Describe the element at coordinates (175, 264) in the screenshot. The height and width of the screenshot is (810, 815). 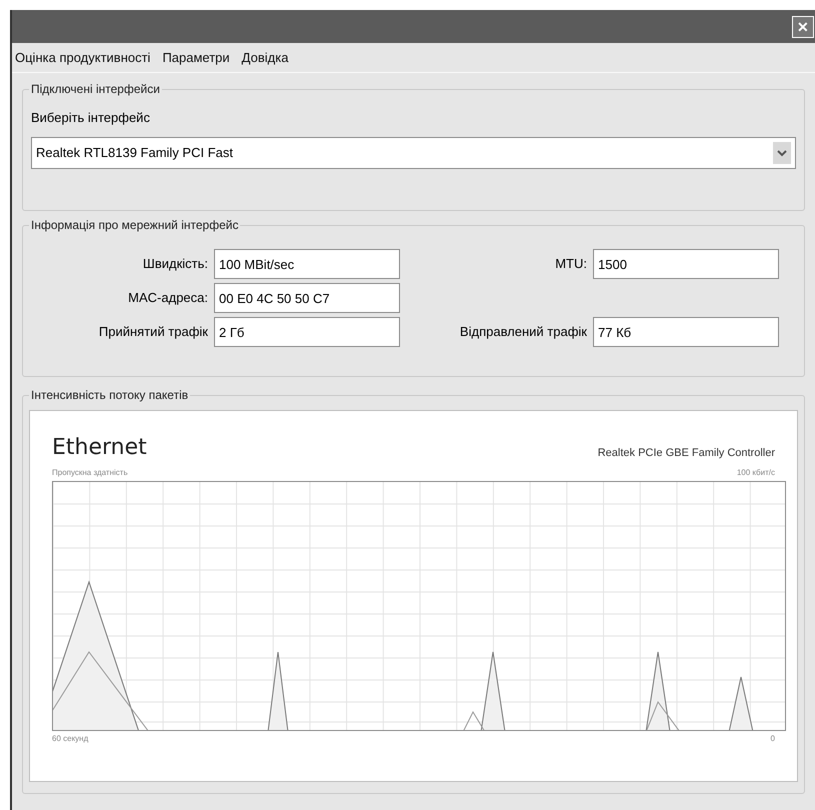
I see `field-label: Швидкість:` at that location.